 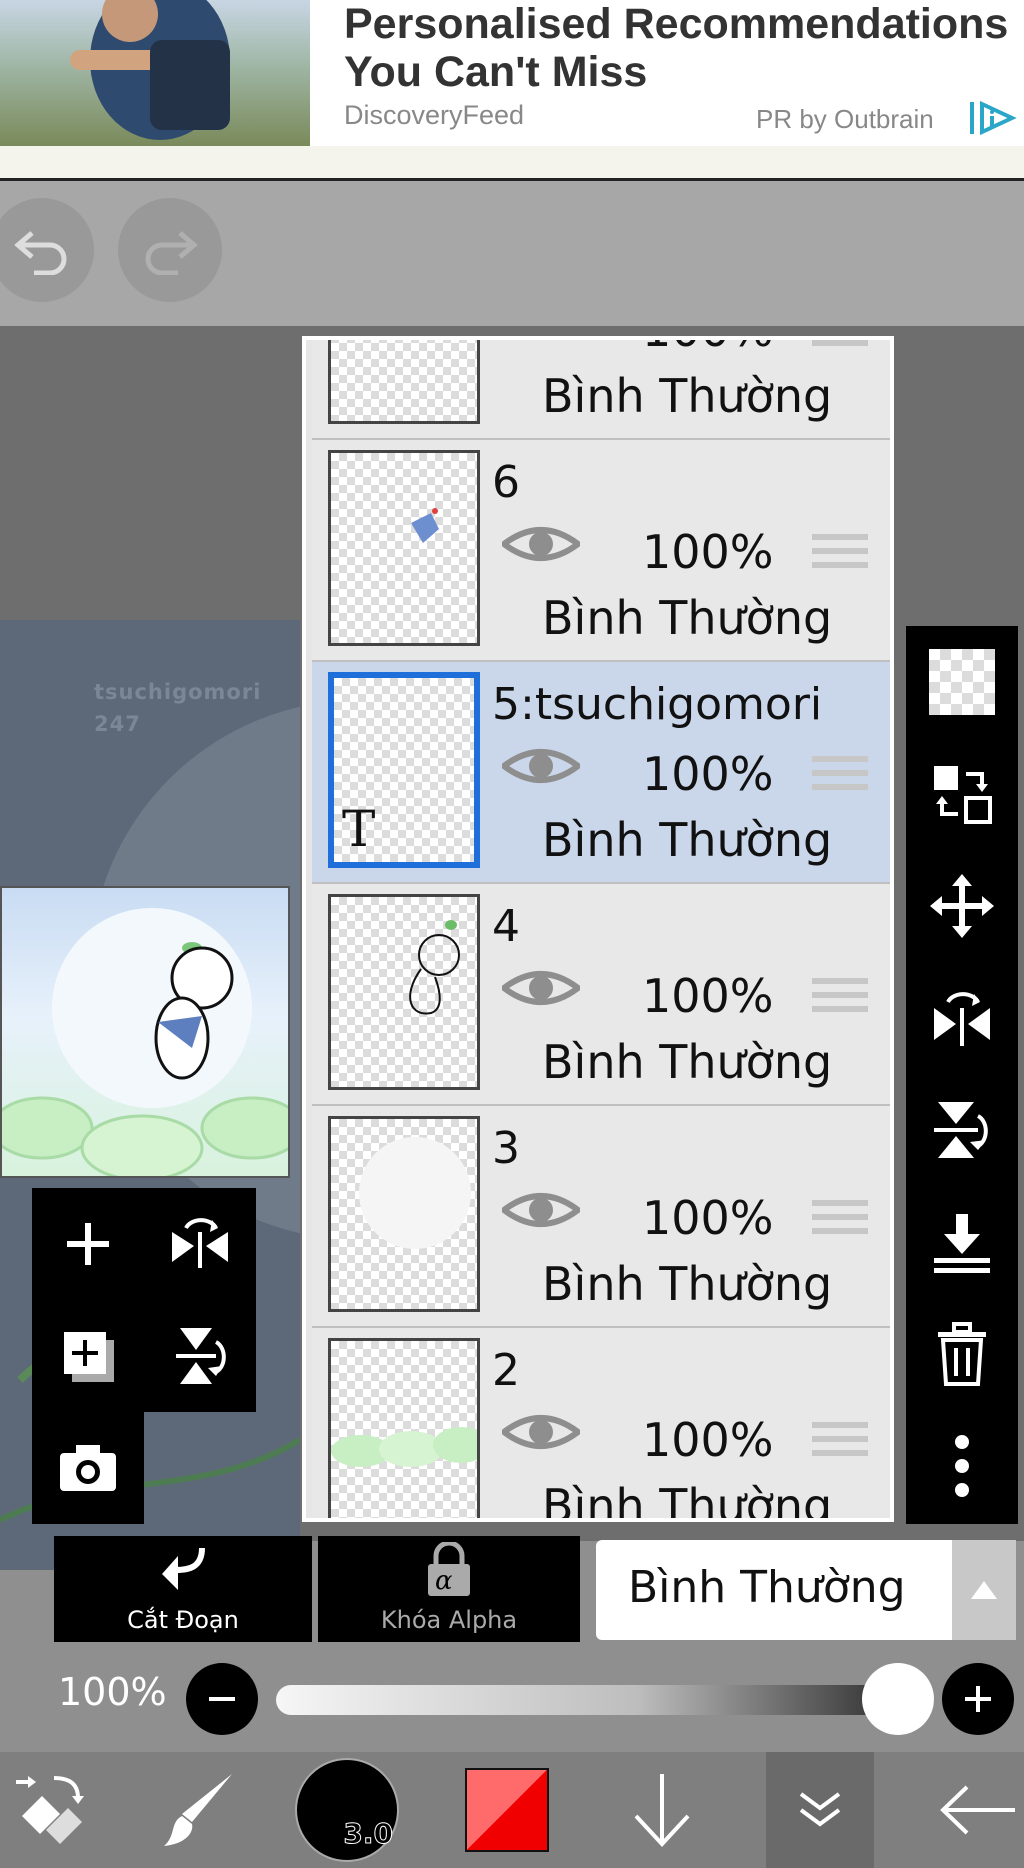 I want to click on adchoices-icon, so click(x=993, y=118).